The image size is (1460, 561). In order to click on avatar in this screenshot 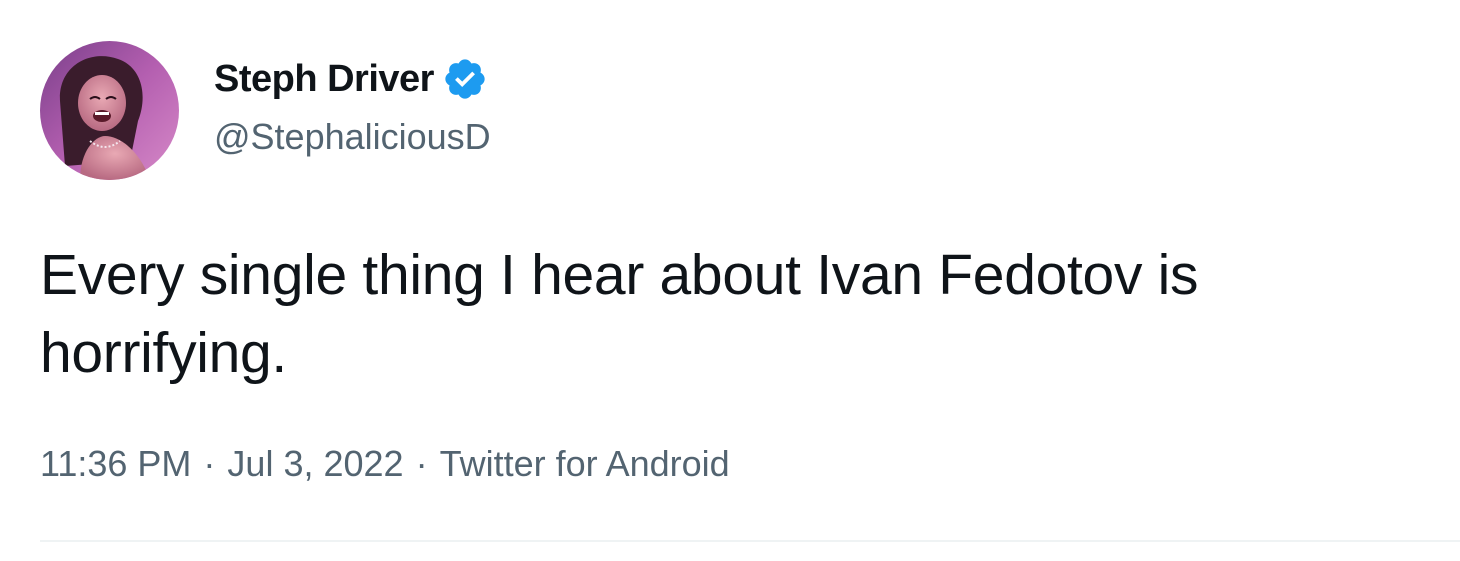, I will do `click(109, 110)`.